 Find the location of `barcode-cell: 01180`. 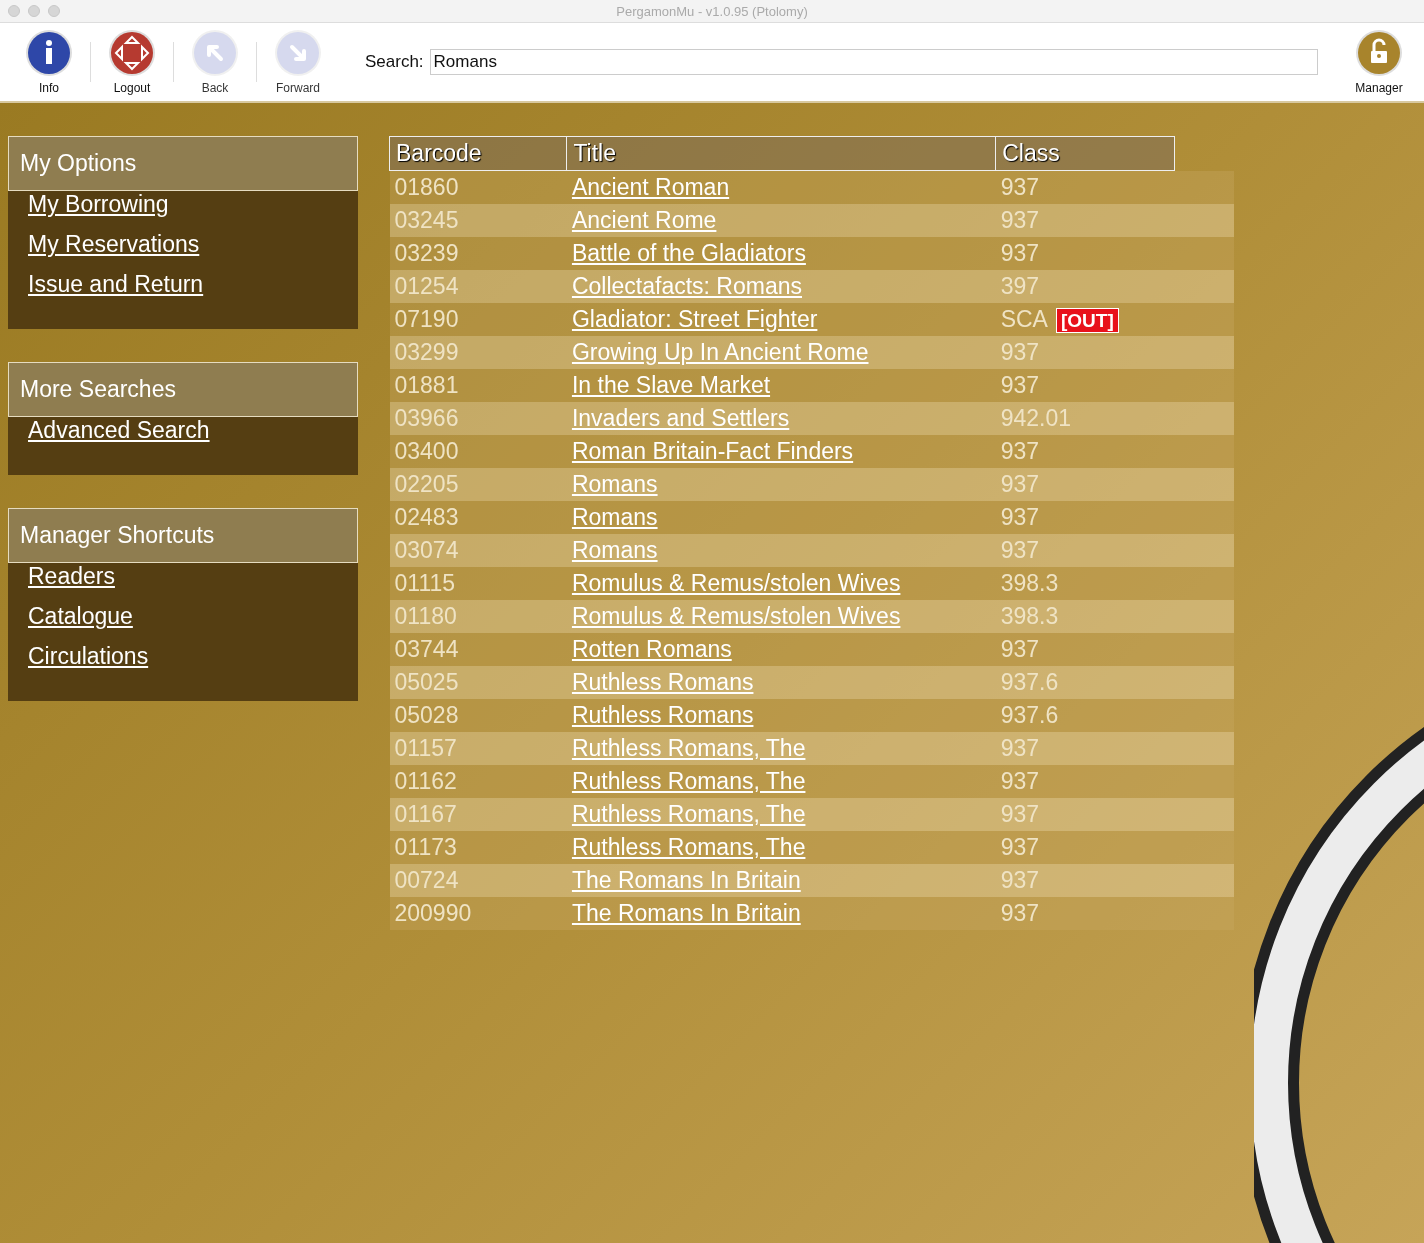

barcode-cell: 01180 is located at coordinates (478, 616).